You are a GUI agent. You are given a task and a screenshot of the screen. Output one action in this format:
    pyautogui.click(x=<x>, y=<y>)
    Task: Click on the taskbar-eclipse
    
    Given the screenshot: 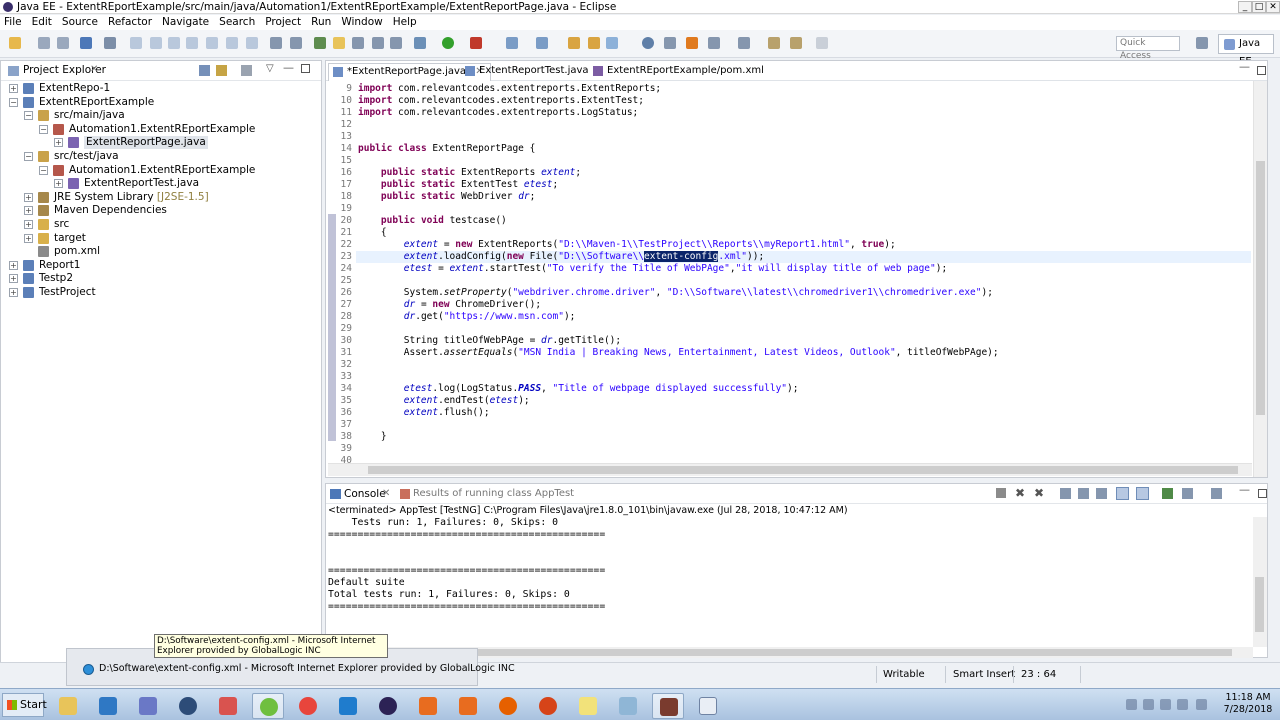 What is the action you would take?
    pyautogui.click(x=388, y=706)
    